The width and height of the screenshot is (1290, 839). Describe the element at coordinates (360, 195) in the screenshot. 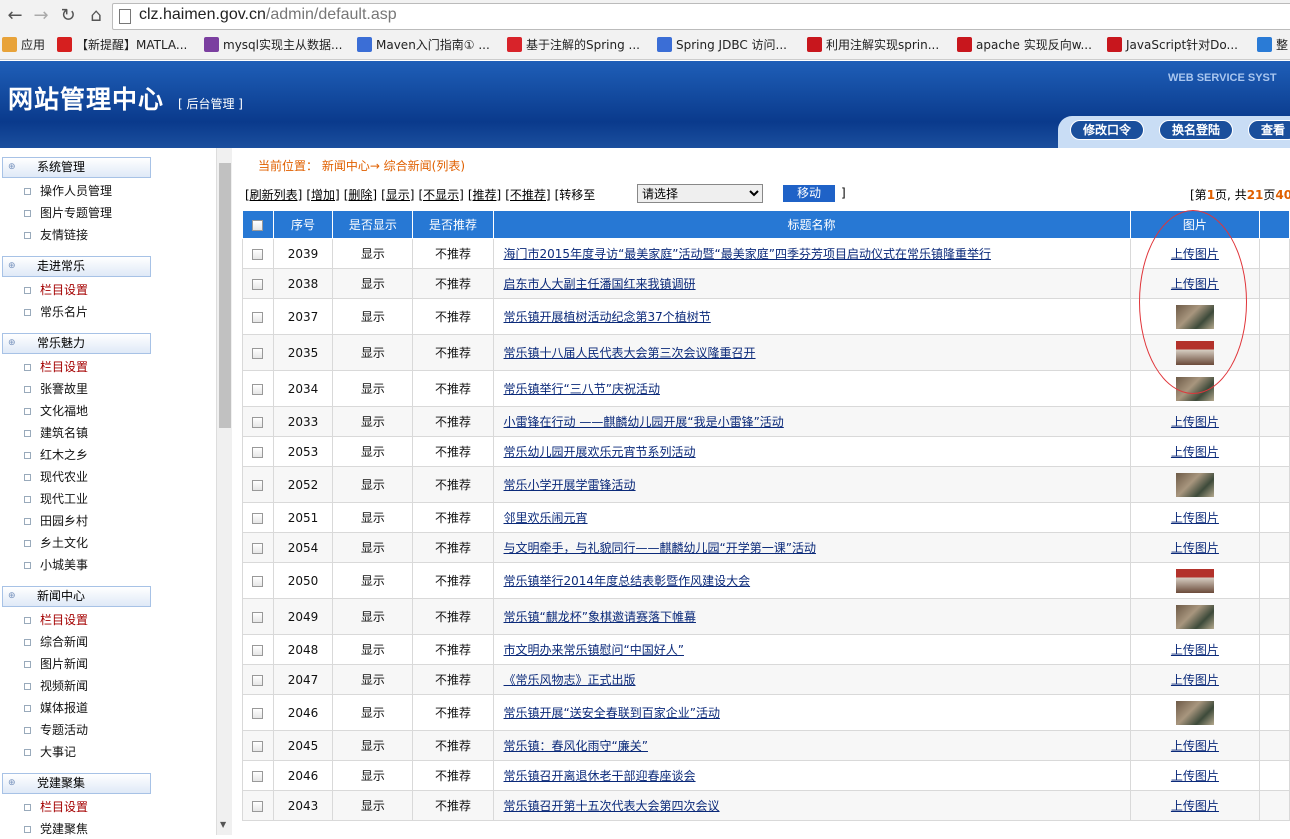

I see `toolbar-link: [删除]` at that location.